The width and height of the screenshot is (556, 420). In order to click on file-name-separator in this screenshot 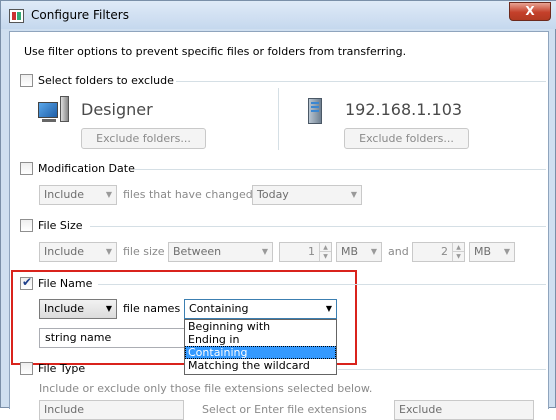, I will do `click(322, 284)`.